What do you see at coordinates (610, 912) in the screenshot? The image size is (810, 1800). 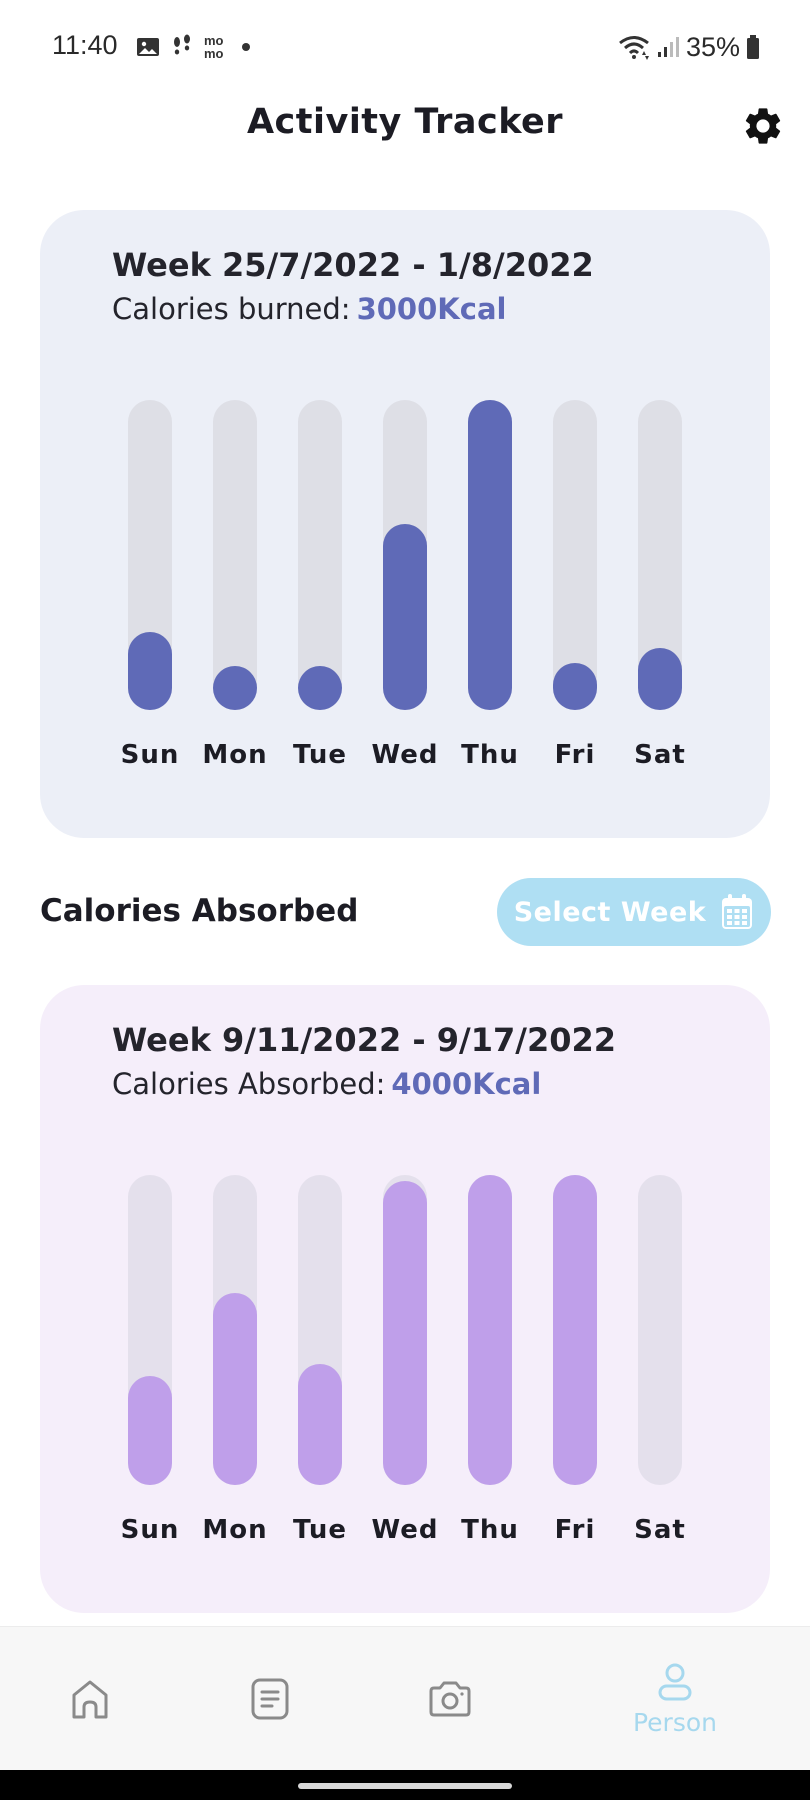 I see `select-week-label: Select Week` at bounding box center [610, 912].